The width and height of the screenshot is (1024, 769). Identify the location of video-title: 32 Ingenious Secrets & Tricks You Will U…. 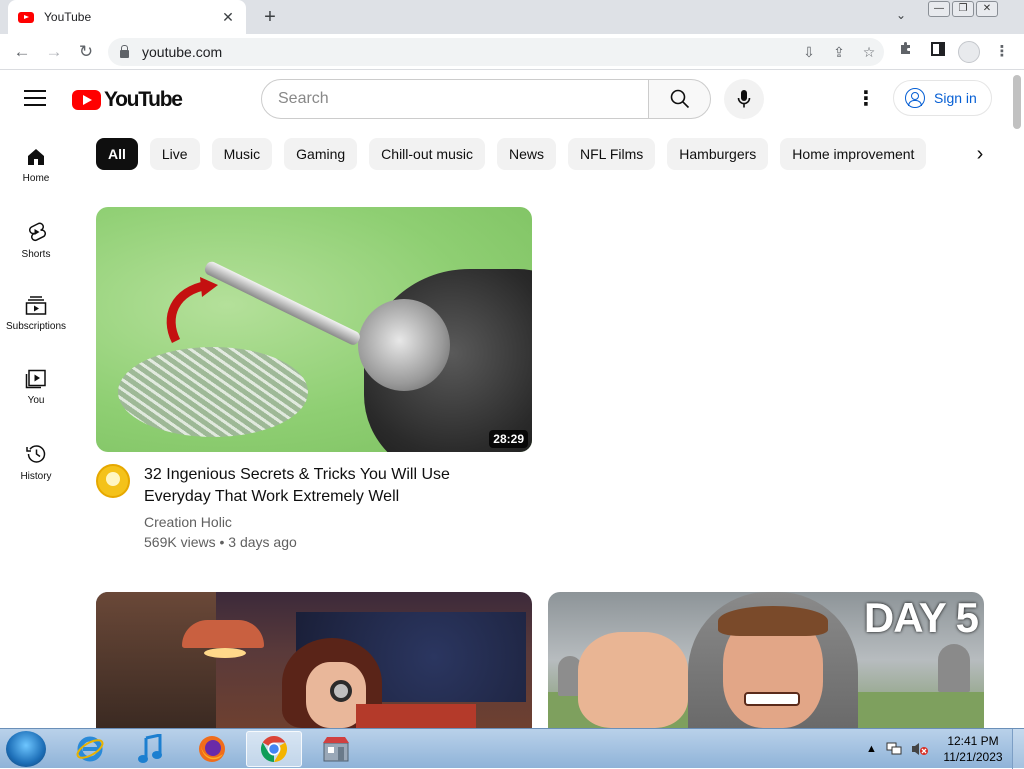
(324, 486).